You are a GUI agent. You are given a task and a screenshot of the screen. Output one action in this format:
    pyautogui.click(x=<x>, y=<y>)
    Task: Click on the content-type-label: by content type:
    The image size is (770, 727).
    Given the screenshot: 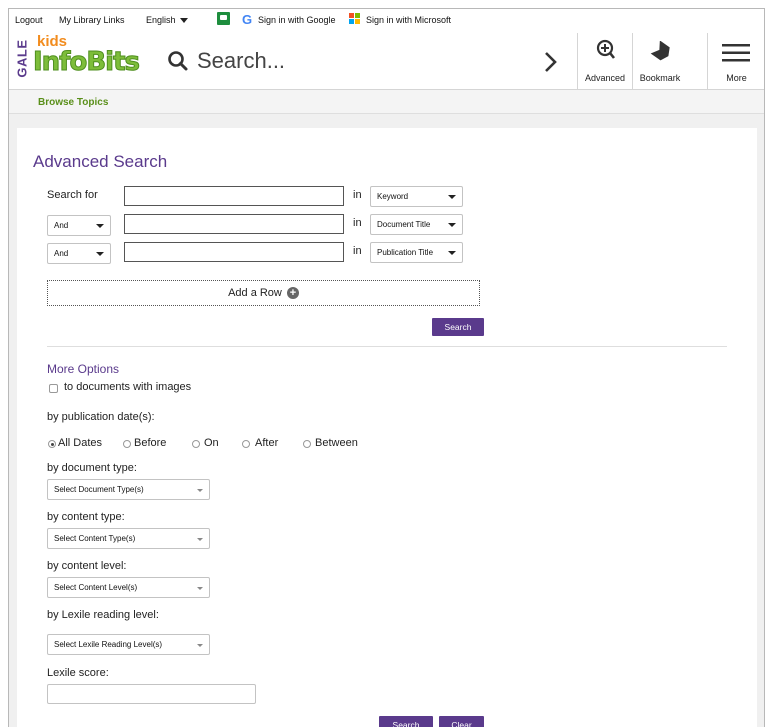 What is the action you would take?
    pyautogui.click(x=86, y=517)
    